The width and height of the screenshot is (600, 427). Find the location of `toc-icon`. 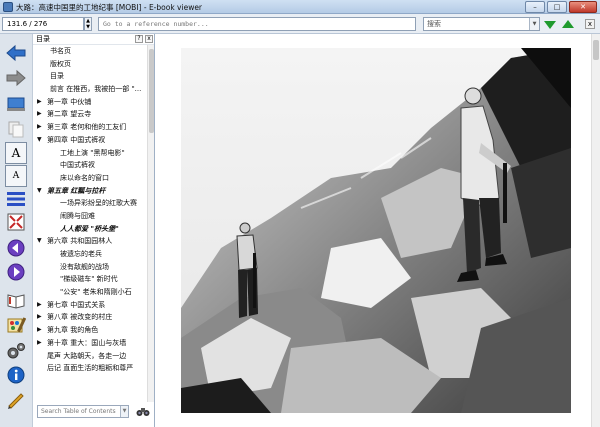

toc-icon is located at coordinates (16, 199).